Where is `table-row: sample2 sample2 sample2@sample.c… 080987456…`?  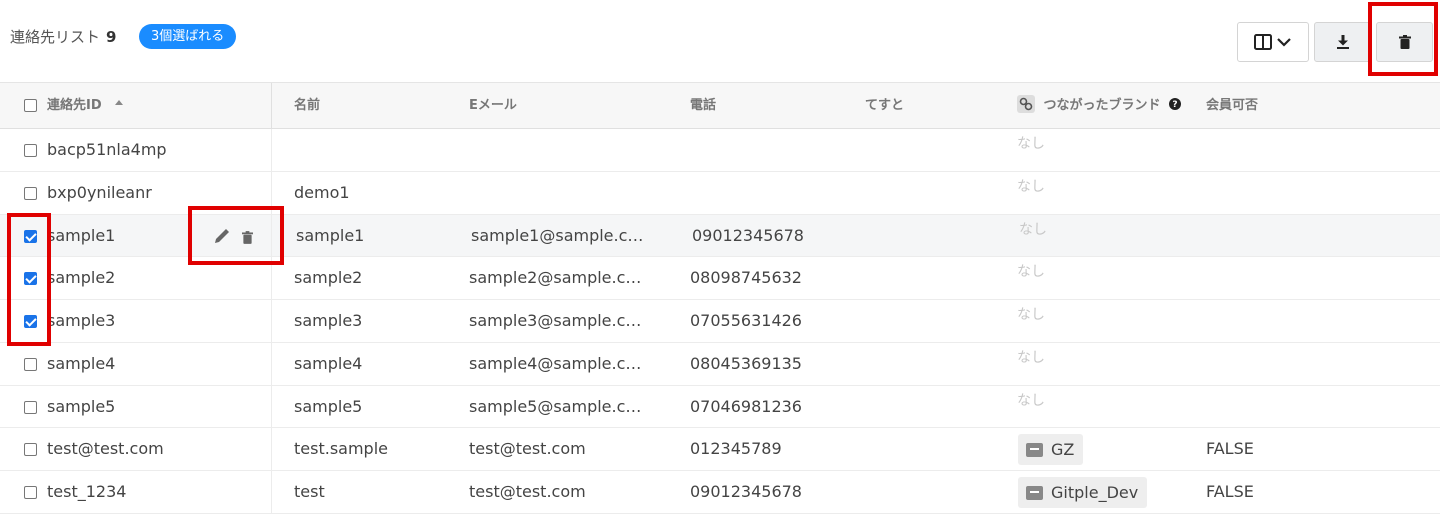
table-row: sample2 sample2 sample2@sample.c… 080987456… is located at coordinates (720, 278).